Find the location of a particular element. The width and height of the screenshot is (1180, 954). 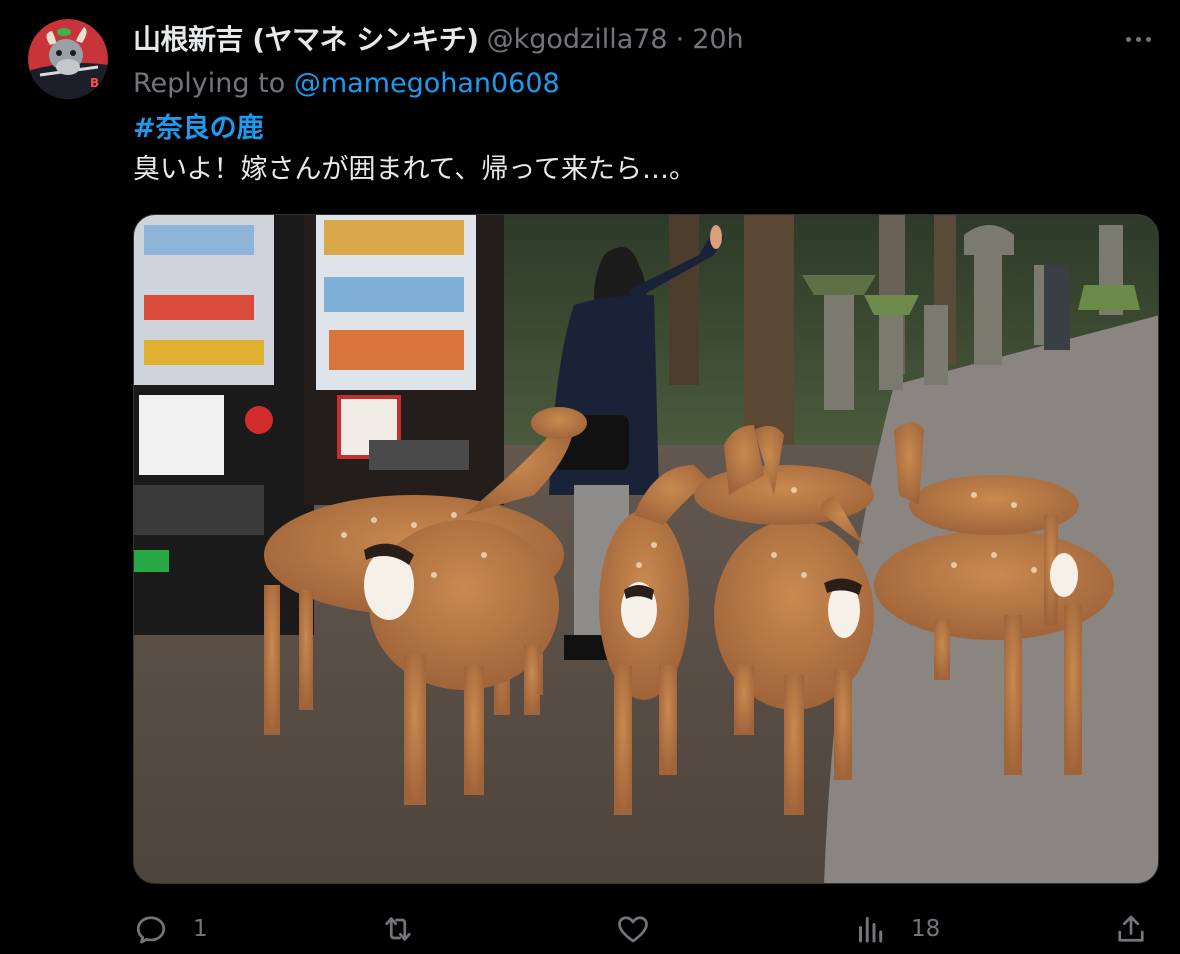

heart-icon is located at coordinates (633, 929).